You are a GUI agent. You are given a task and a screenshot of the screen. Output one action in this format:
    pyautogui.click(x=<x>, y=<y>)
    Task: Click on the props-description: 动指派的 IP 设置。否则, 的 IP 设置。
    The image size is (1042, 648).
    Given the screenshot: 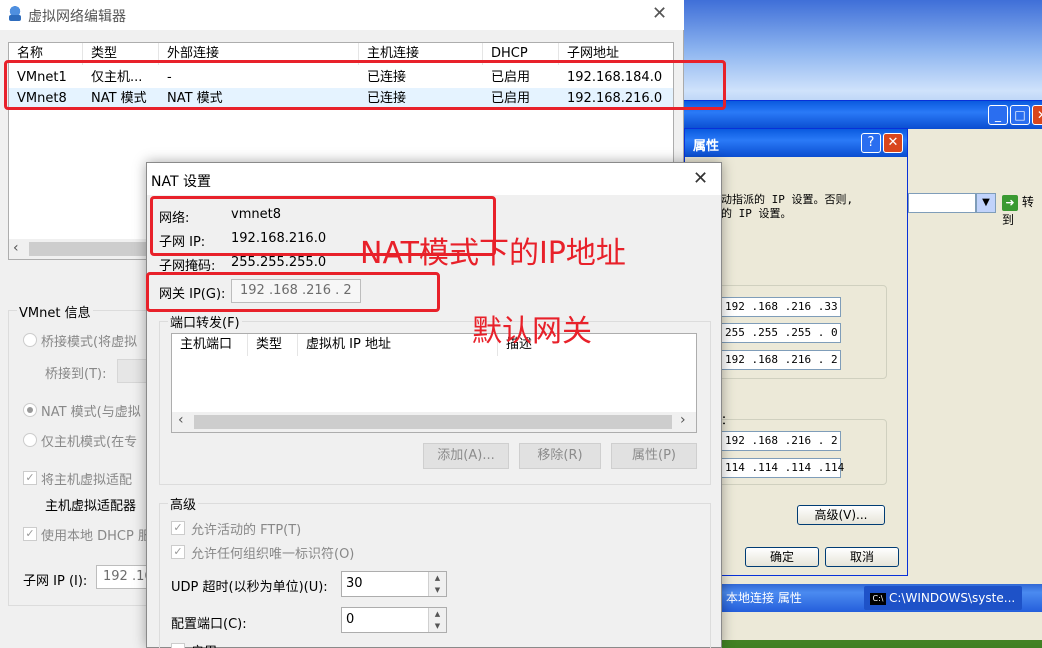 What is the action you would take?
    pyautogui.click(x=787, y=206)
    